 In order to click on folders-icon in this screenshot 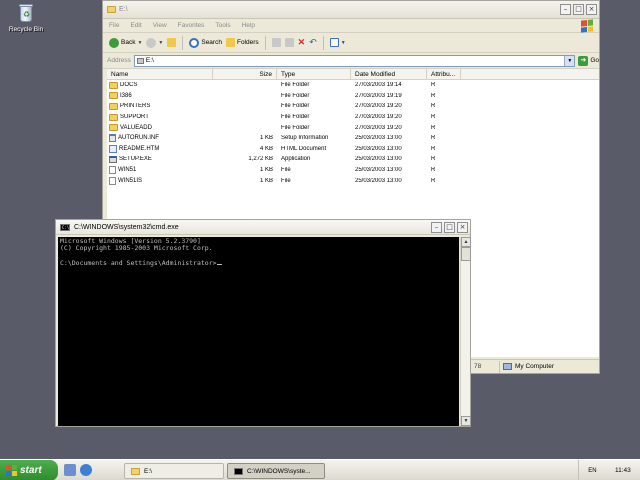, I will do `click(230, 42)`.